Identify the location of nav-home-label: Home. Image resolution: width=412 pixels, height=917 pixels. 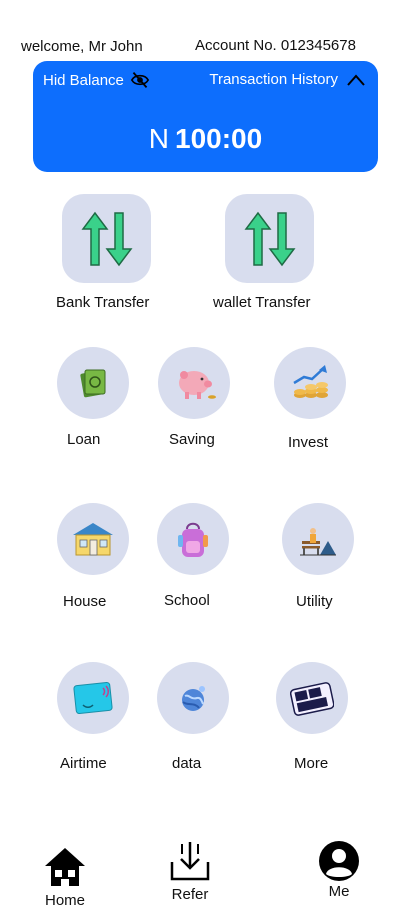
(64, 900).